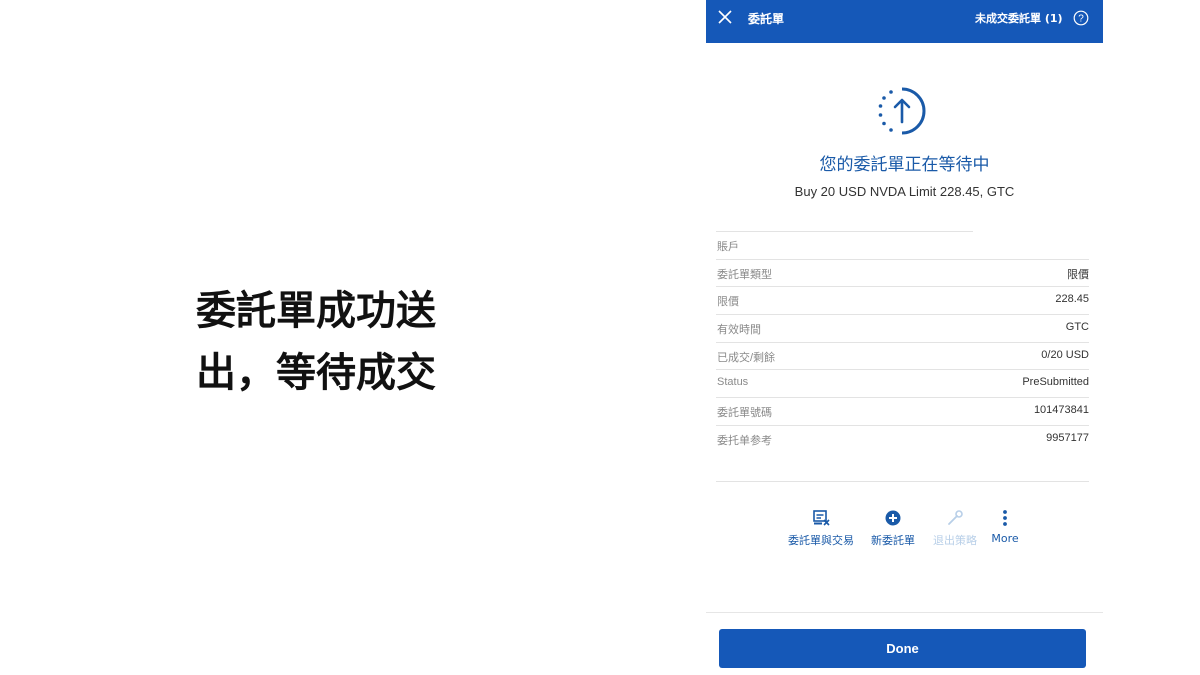  What do you see at coordinates (821, 518) in the screenshot?
I see `orders-trades-icon` at bounding box center [821, 518].